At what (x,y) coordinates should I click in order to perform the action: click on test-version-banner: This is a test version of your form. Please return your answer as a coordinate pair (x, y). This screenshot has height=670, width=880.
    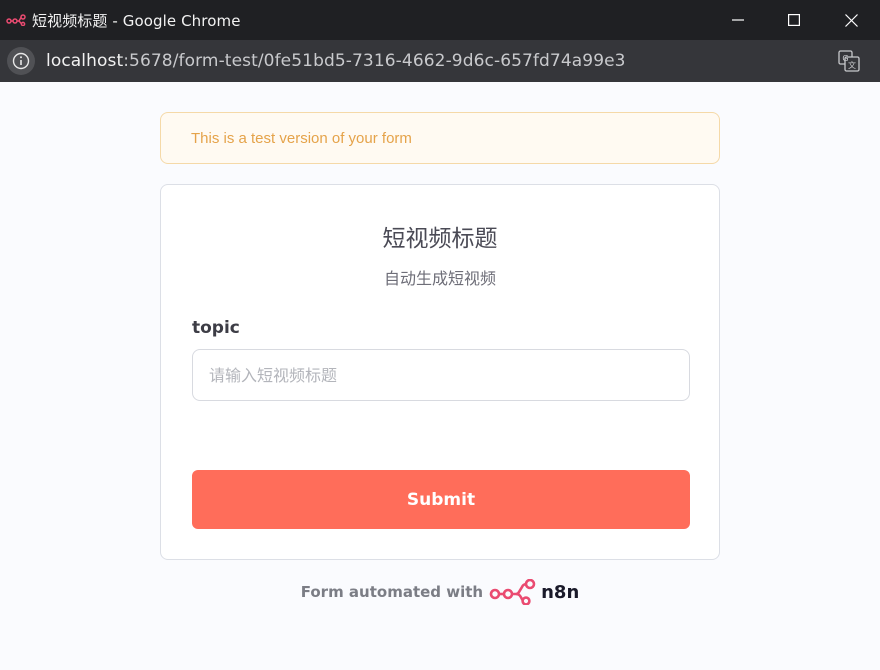
    Looking at the image, I should click on (440, 138).